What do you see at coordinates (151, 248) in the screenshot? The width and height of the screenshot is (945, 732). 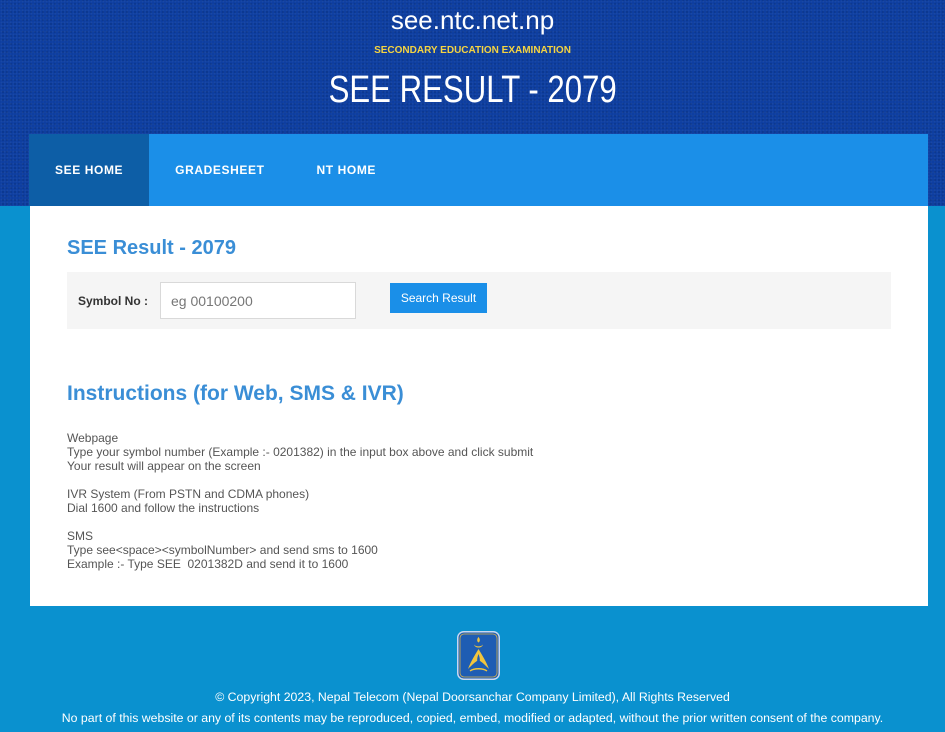 I see `result-heading: SEE Result - 2079` at bounding box center [151, 248].